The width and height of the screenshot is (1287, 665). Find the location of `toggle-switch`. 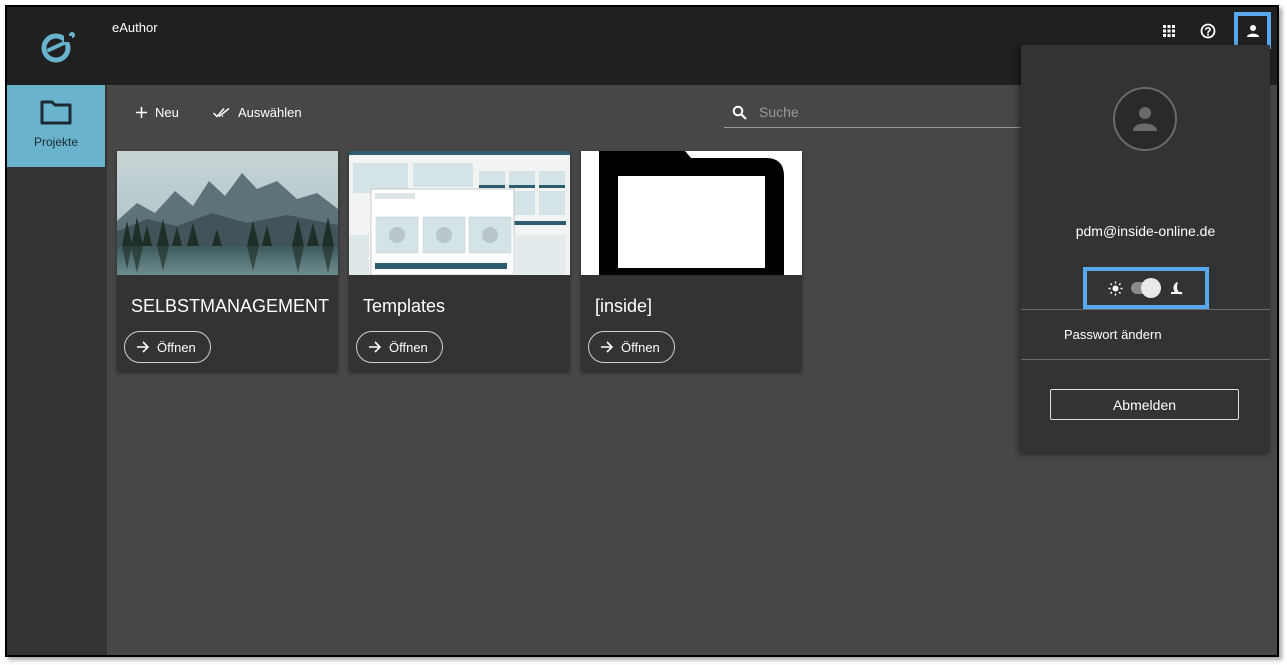

toggle-switch is located at coordinates (1146, 288).